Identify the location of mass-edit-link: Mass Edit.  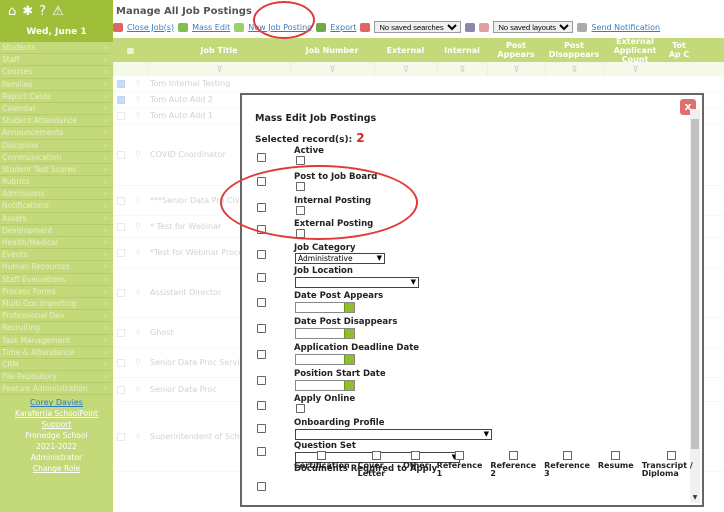
(211, 27).